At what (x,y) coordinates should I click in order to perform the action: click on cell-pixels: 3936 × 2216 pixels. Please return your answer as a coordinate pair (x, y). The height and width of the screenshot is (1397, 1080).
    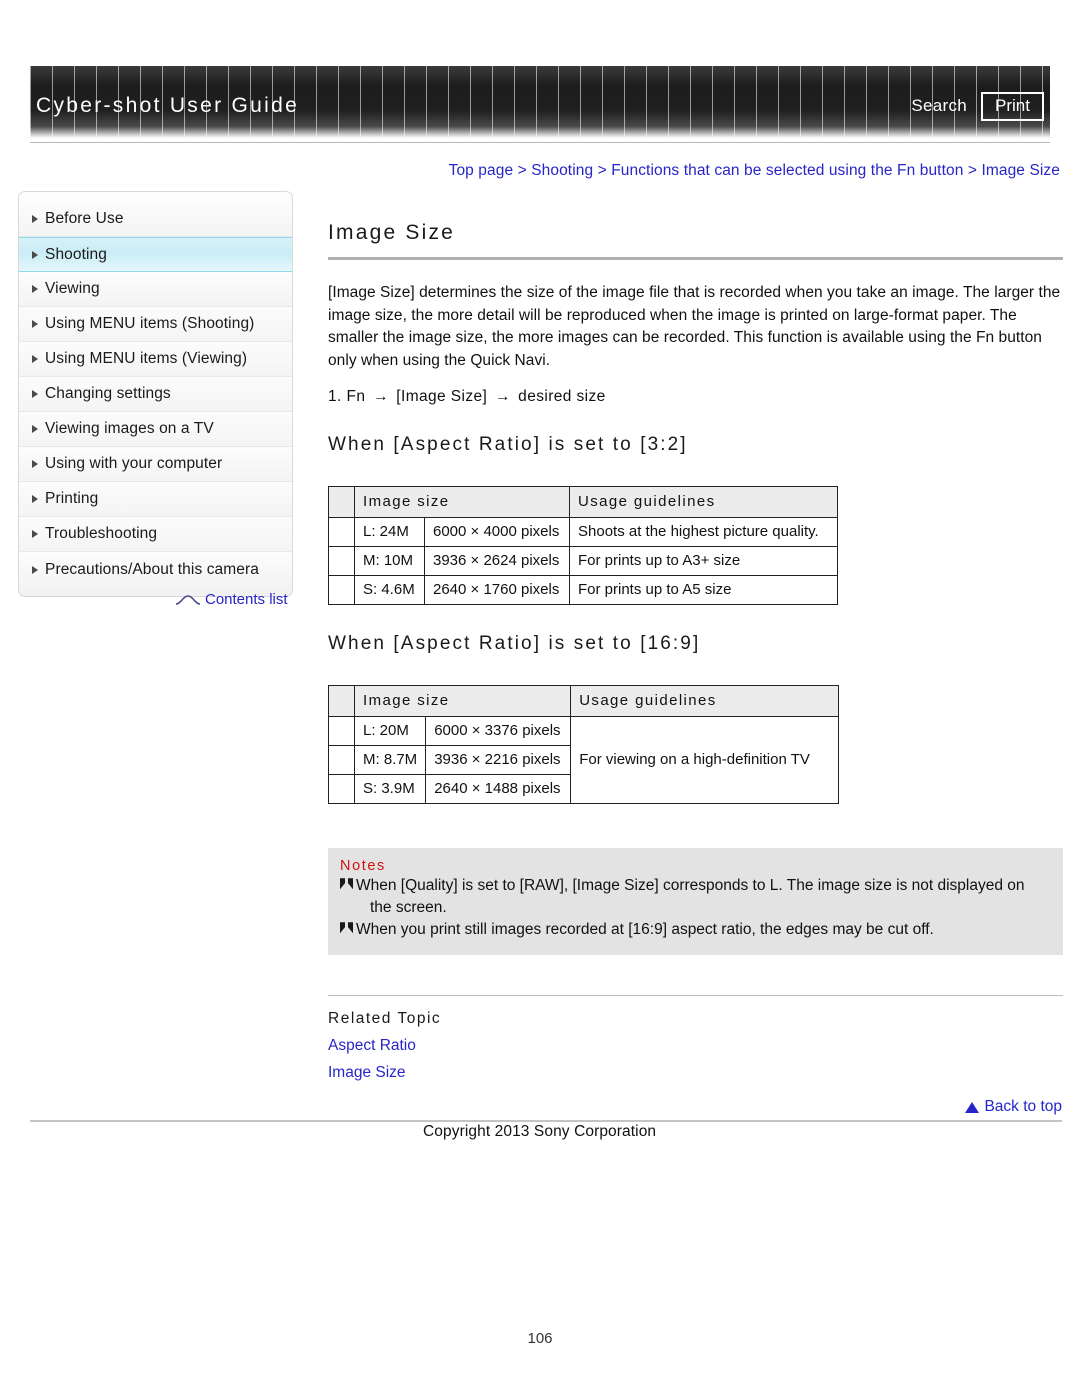
    Looking at the image, I should click on (498, 760).